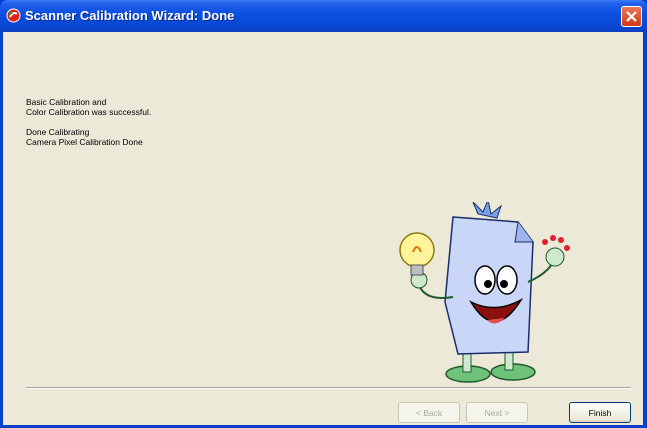 Image resolution: width=647 pixels, height=428 pixels. Describe the element at coordinates (497, 412) in the screenshot. I see `next-button: Next >` at that location.